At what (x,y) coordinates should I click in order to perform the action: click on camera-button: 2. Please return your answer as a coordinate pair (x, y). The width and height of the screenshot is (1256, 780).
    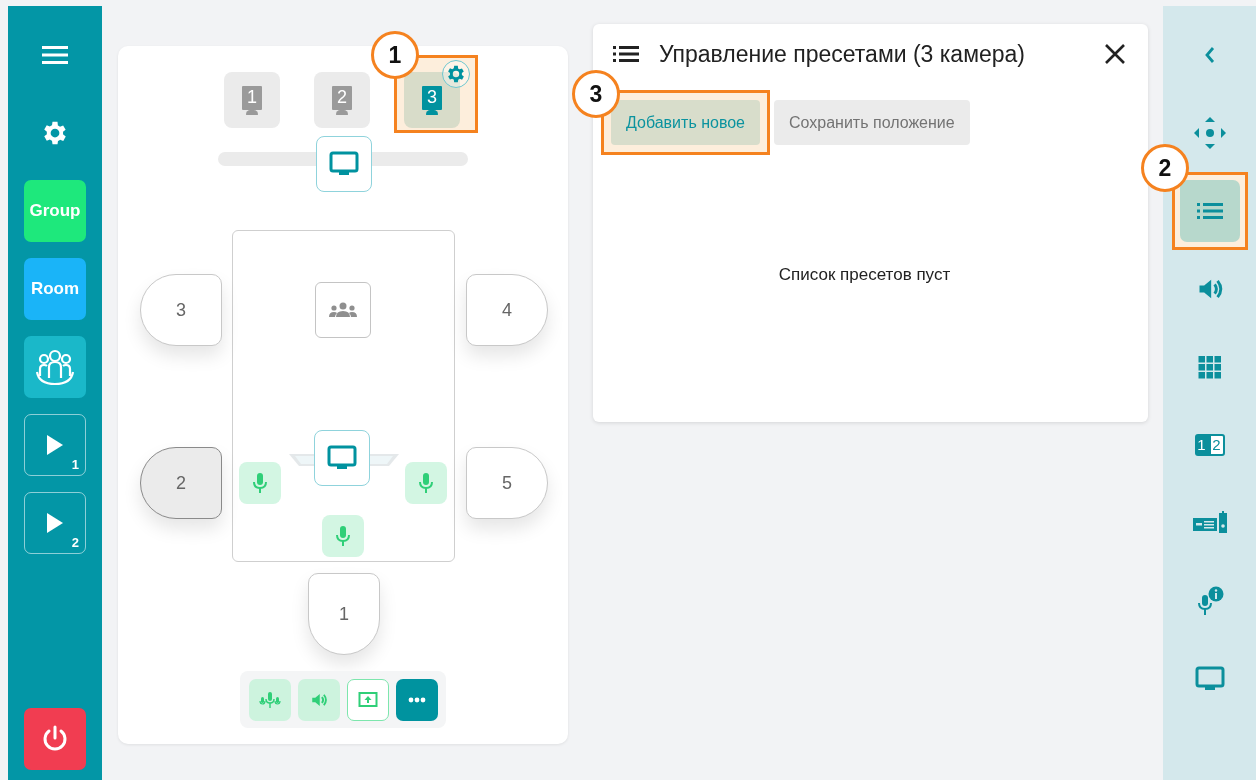
    Looking at the image, I should click on (342, 100).